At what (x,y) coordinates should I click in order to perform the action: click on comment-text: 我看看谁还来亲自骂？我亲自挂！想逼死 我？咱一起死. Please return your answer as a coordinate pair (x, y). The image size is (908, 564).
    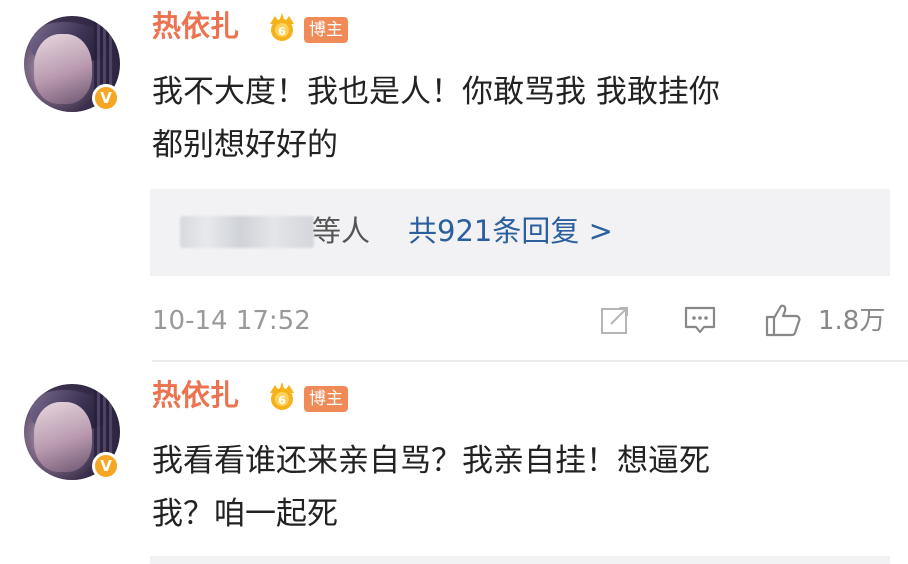
    Looking at the image, I should click on (512, 488).